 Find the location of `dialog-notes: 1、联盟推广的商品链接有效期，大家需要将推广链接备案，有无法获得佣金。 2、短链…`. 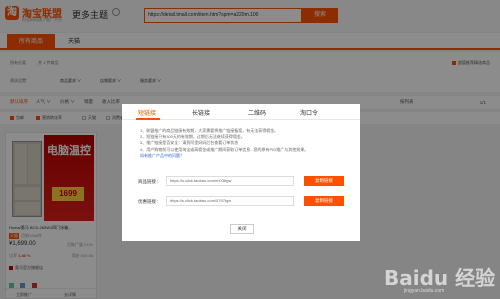

dialog-notes: 1、联盟推广的商品链接有效期，大家需要将推广链接备案，有无法获得佣金。 2、短链… is located at coordinates (245, 143).